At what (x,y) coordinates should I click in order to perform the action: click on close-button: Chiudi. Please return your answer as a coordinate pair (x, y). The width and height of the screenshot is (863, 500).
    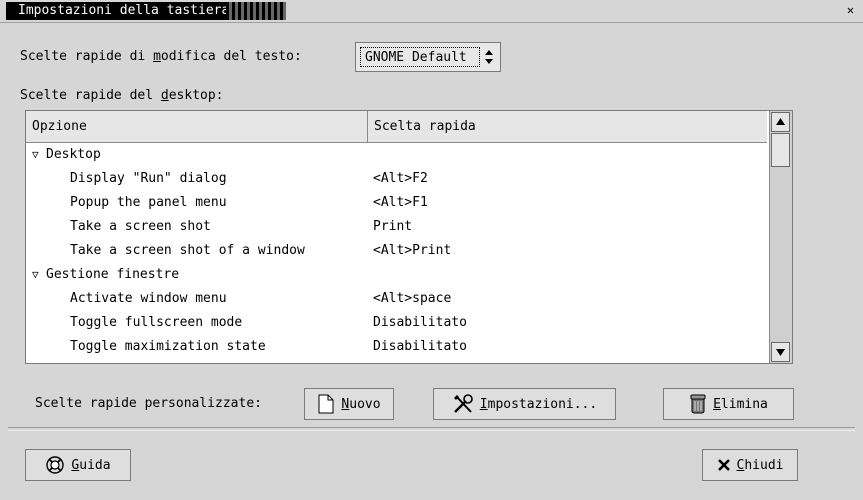
    Looking at the image, I should click on (750, 465).